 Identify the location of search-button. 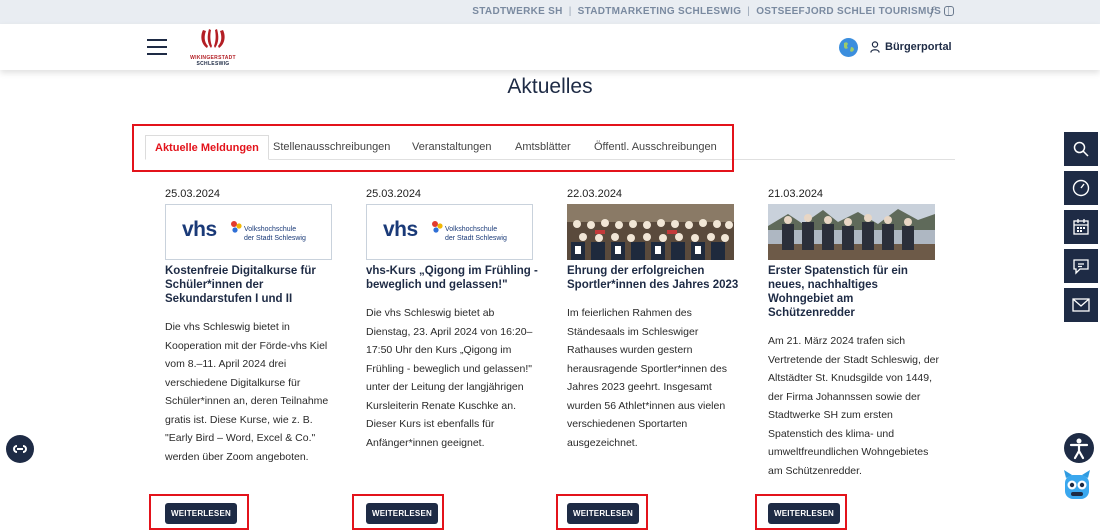
(1081, 149).